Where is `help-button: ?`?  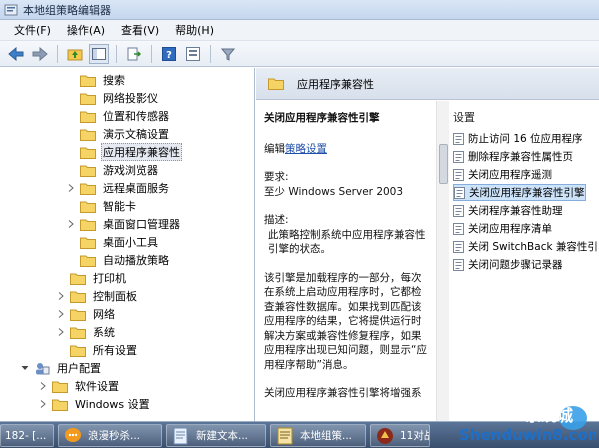 help-button: ? is located at coordinates (169, 54).